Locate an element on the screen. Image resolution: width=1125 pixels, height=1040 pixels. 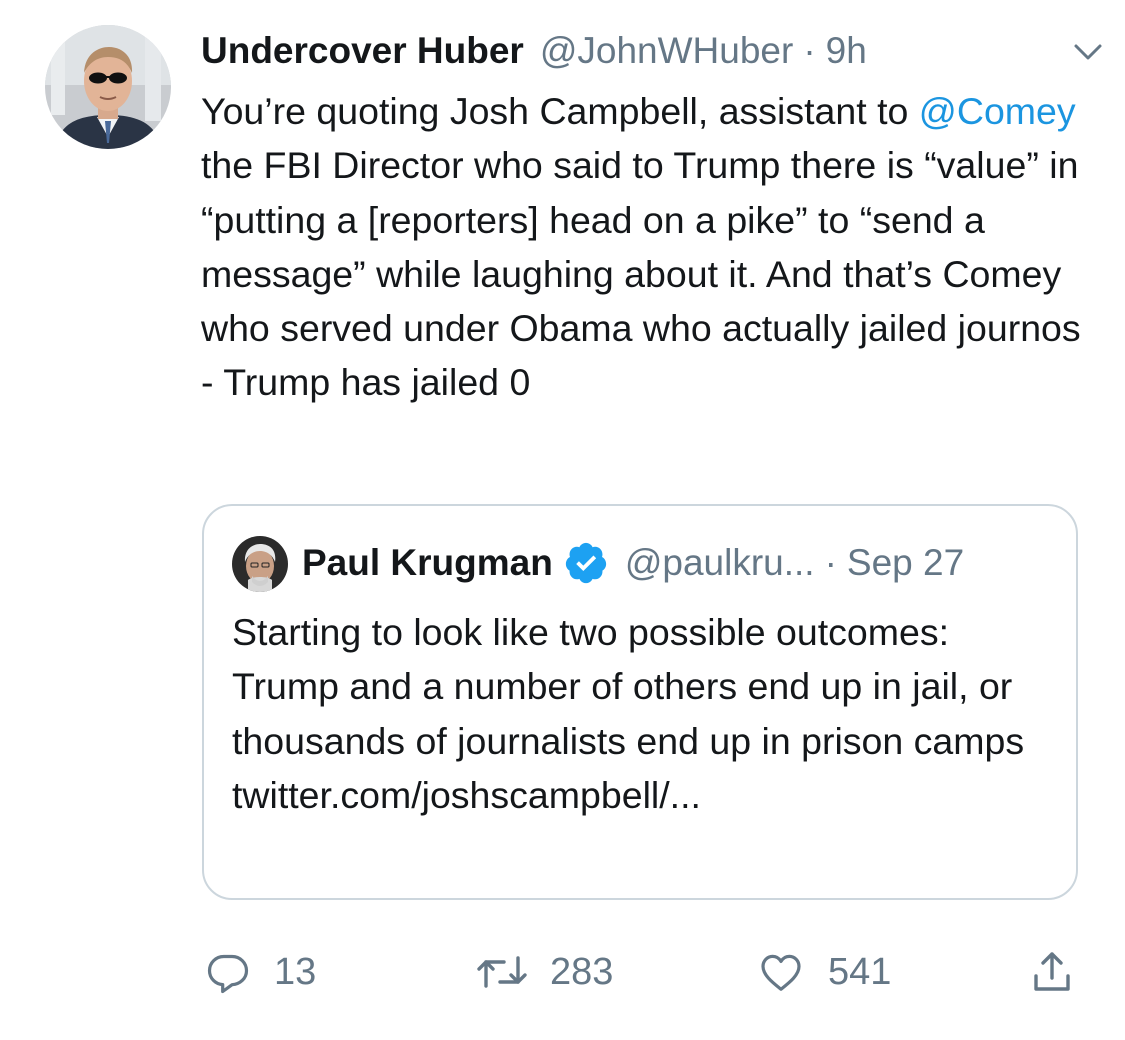
action-bar: 13 283 541 is located at coordinates (645, 972).